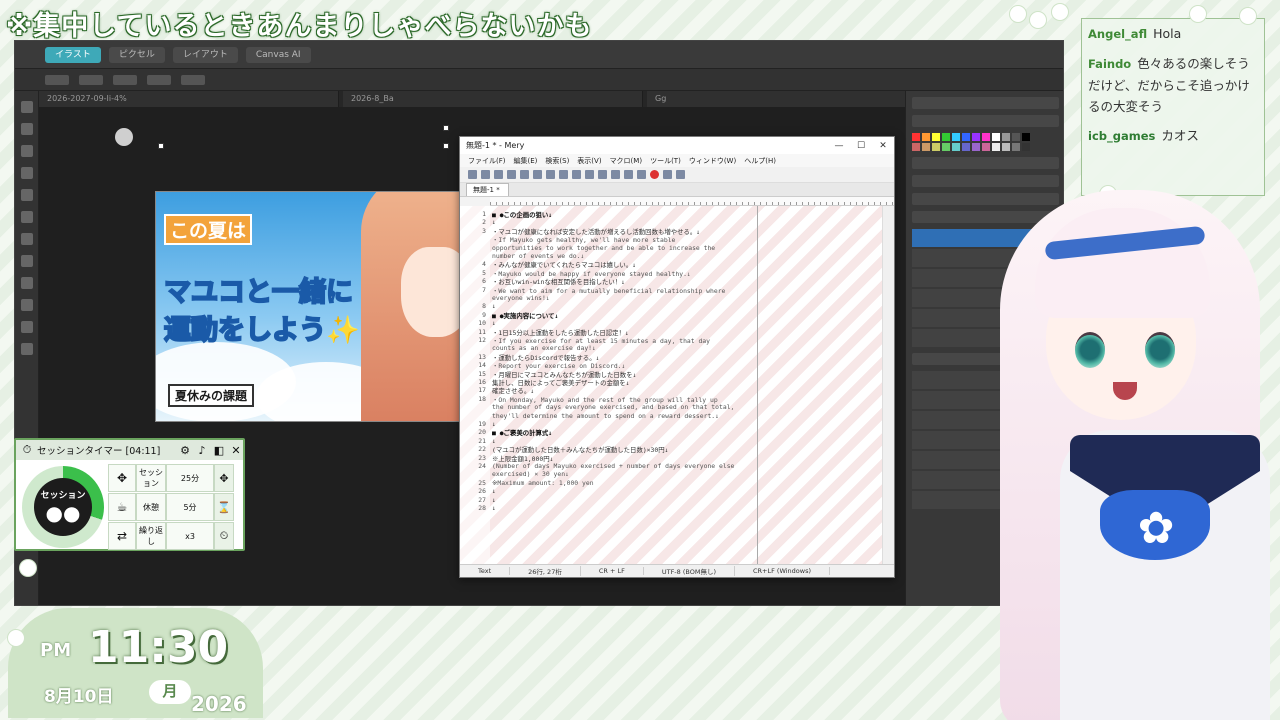 This screenshot has height=720, width=1280. What do you see at coordinates (190, 536) in the screenshot?
I see `timer-row-value: x3` at bounding box center [190, 536].